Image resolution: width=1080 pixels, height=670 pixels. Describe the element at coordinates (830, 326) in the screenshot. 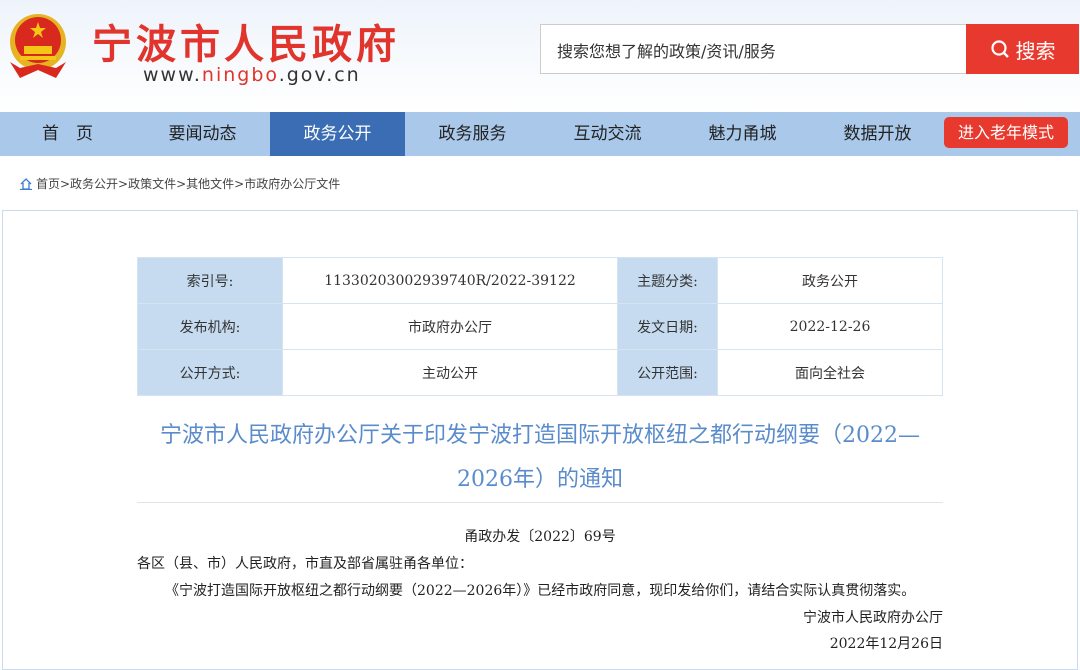

I see `value-date: 2022-12-26` at that location.